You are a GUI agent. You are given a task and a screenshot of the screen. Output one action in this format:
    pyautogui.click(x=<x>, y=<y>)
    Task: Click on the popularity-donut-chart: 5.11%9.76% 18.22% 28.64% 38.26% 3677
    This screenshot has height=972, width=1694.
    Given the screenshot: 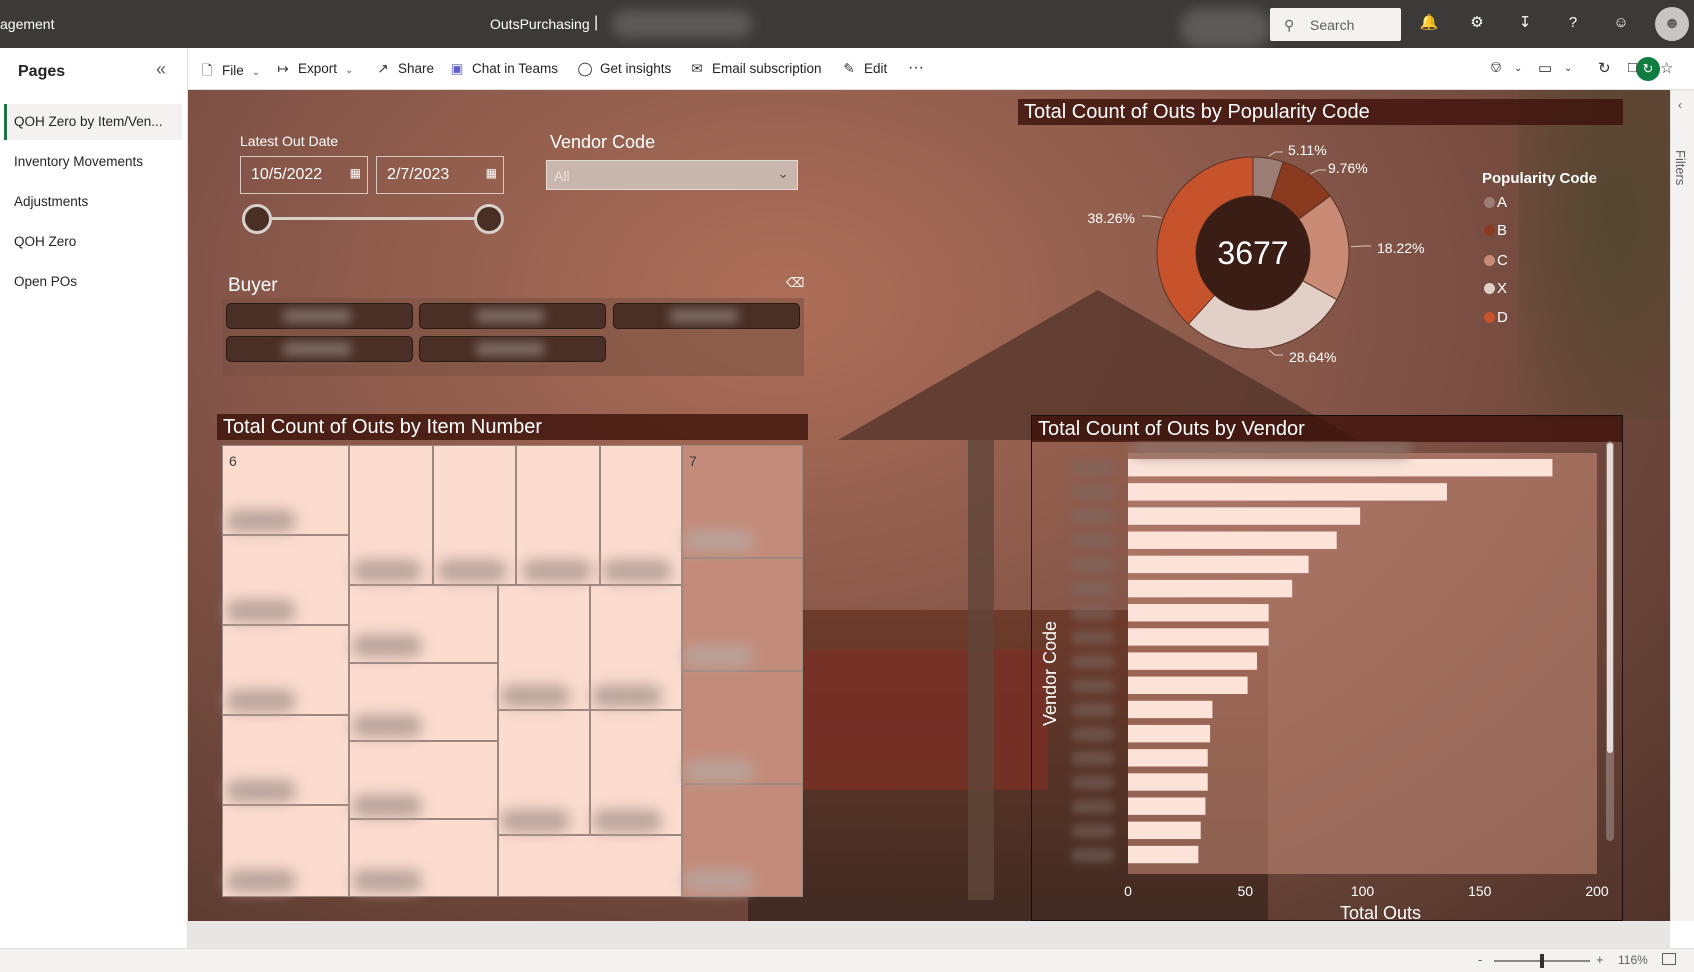 What is the action you would take?
    pyautogui.click(x=1280, y=260)
    